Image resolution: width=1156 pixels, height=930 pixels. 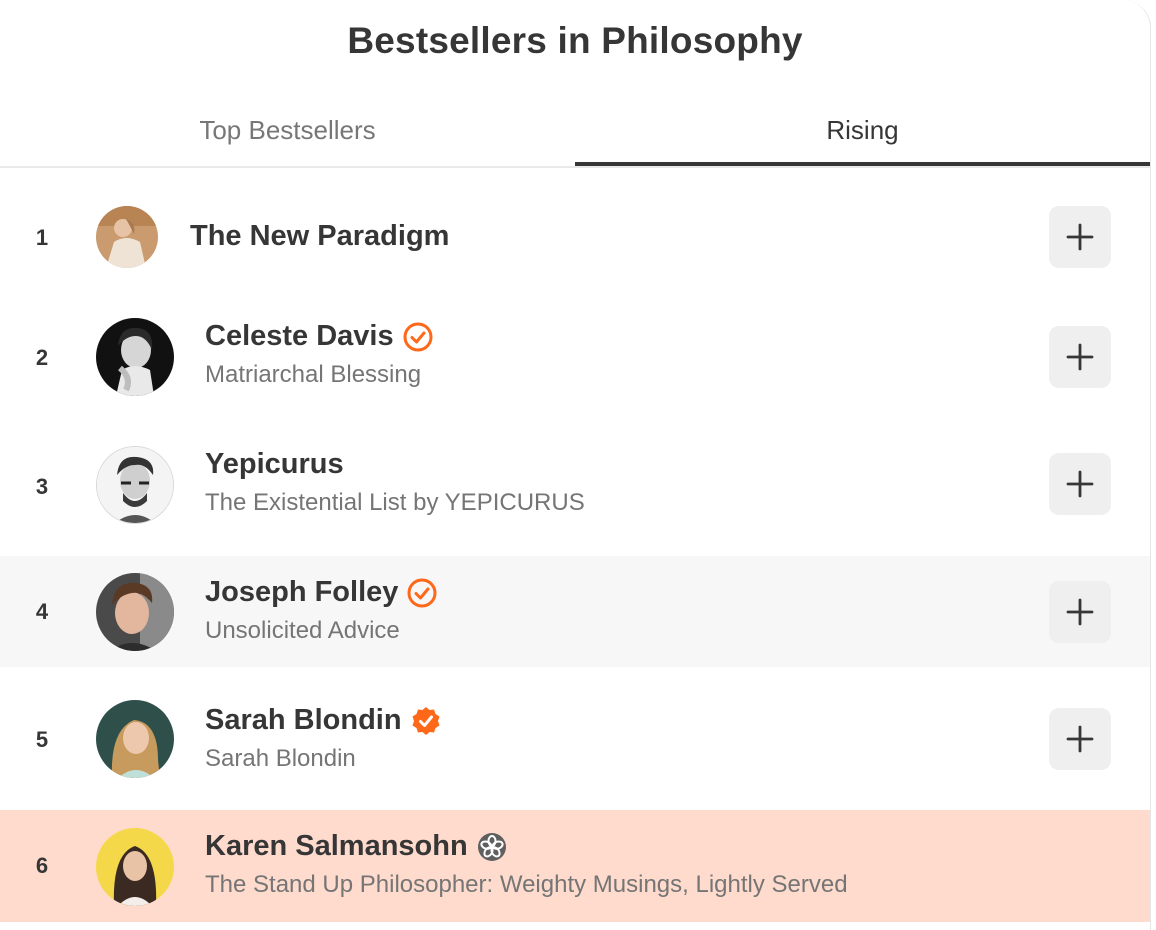 What do you see at coordinates (42, 611) in the screenshot?
I see `rank-number: 4` at bounding box center [42, 611].